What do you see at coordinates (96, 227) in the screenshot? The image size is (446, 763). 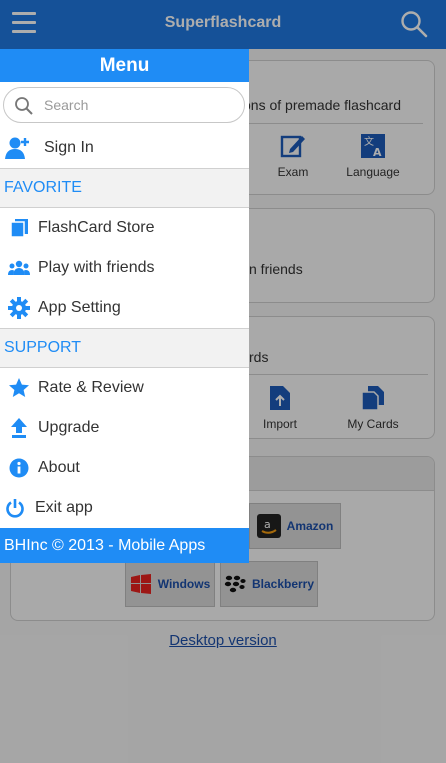 I see `menu-item-label: FlashCard Store` at bounding box center [96, 227].